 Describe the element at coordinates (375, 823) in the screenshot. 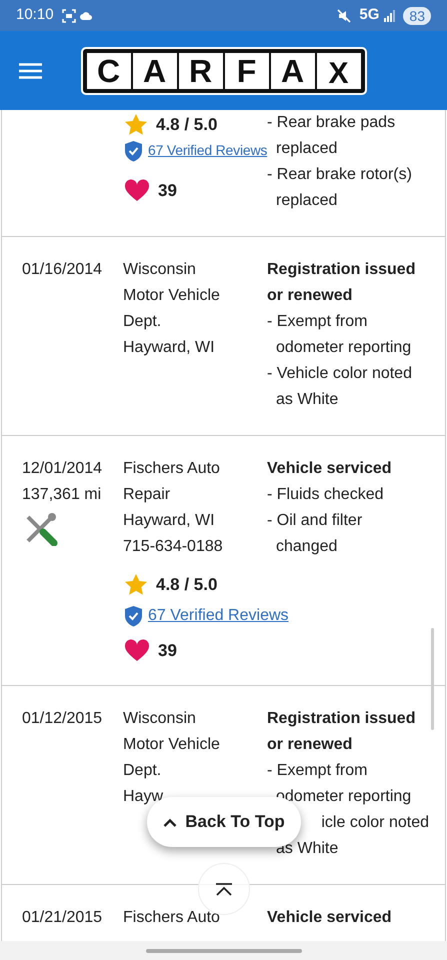

I see `detail-line: icle color noted` at that location.